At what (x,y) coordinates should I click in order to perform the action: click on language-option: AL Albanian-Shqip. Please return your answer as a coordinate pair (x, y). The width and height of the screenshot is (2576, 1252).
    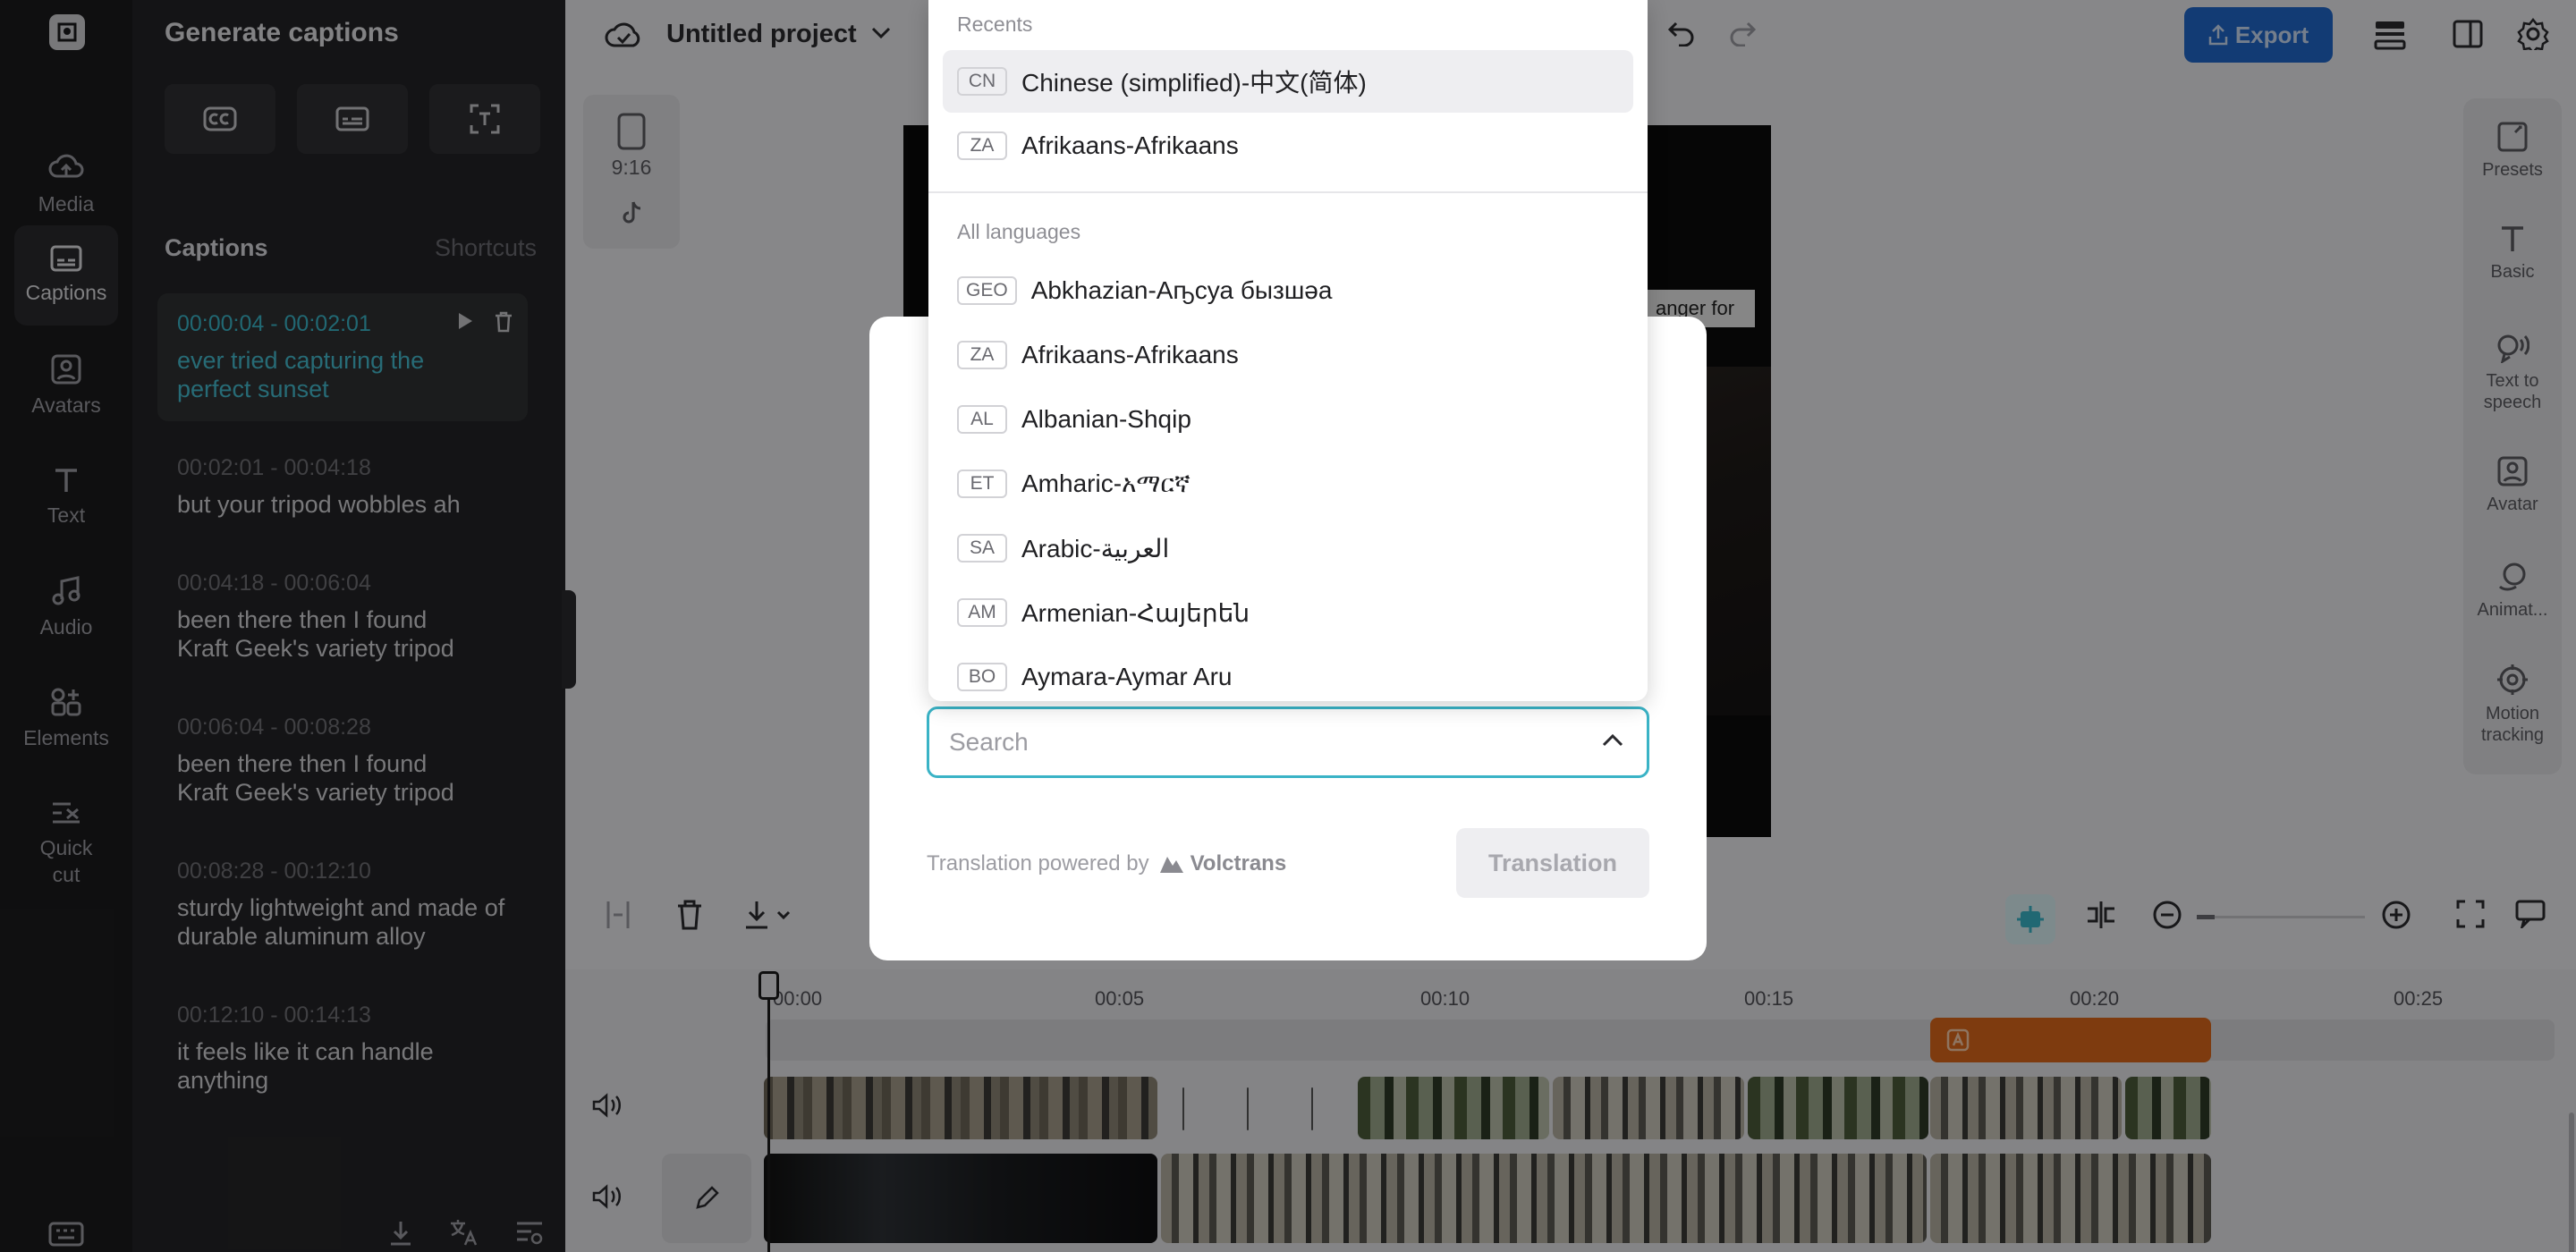
    Looking at the image, I should click on (1288, 419).